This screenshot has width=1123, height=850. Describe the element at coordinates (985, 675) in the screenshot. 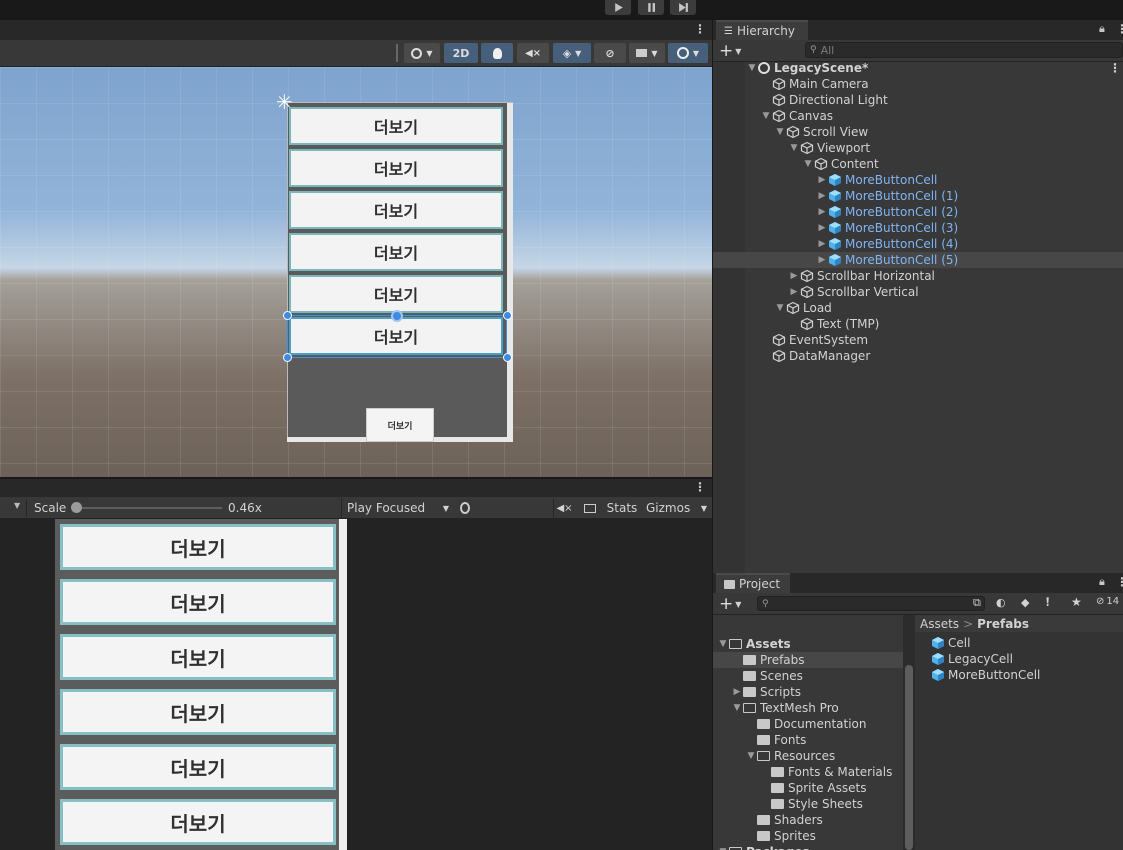

I see `prefab-asset: MoreButtonCell` at that location.